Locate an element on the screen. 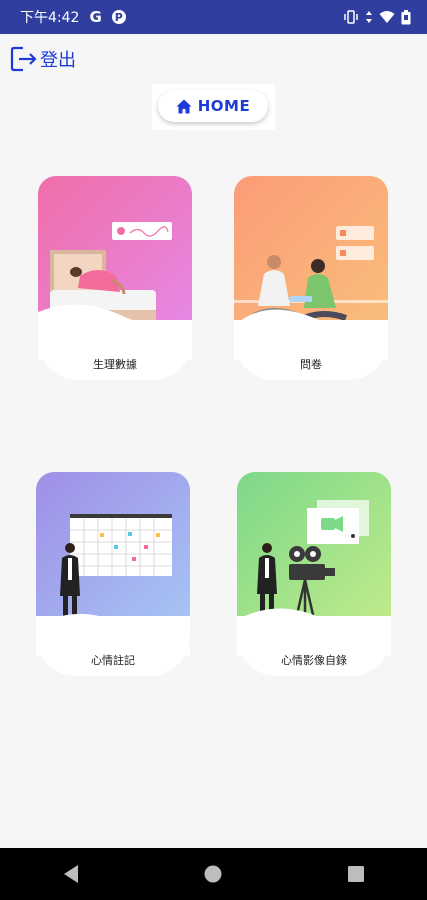 Image resolution: width=427 pixels, height=900 pixels. home-circle-icon is located at coordinates (213, 874).